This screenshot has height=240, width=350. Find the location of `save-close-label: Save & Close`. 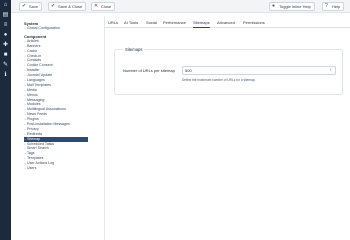

save-close-label: Save & Close is located at coordinates (70, 6).